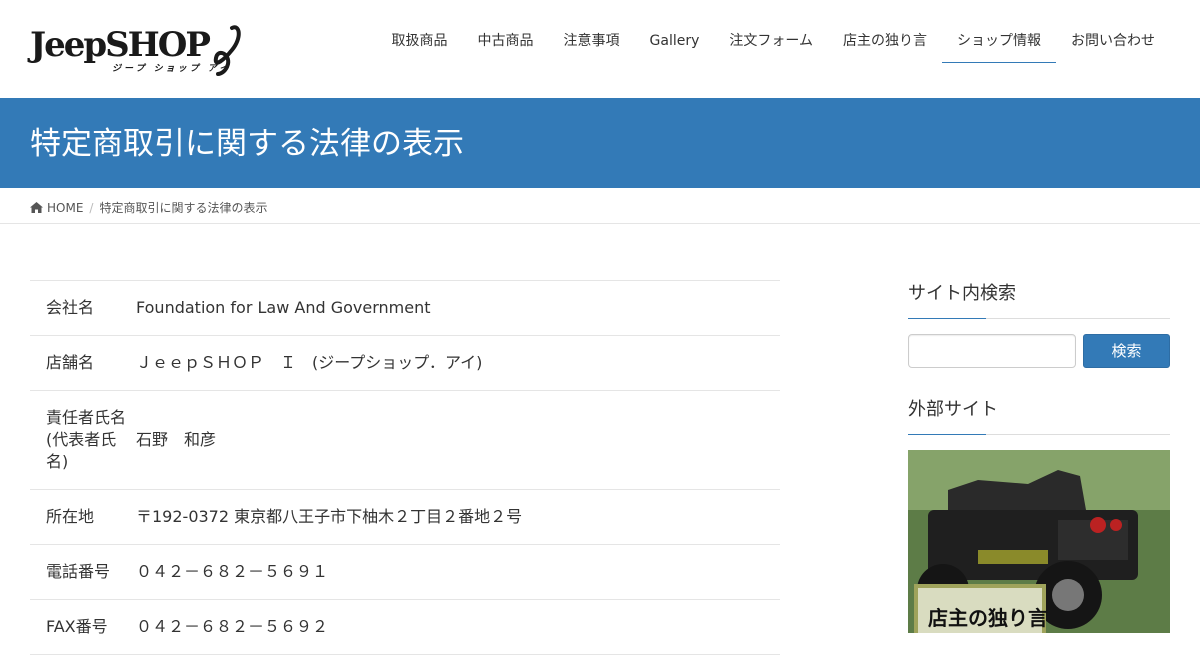  I want to click on sidebar: サイト内検索 検索 外部サイト 店主の独り言, so click(1039, 456).